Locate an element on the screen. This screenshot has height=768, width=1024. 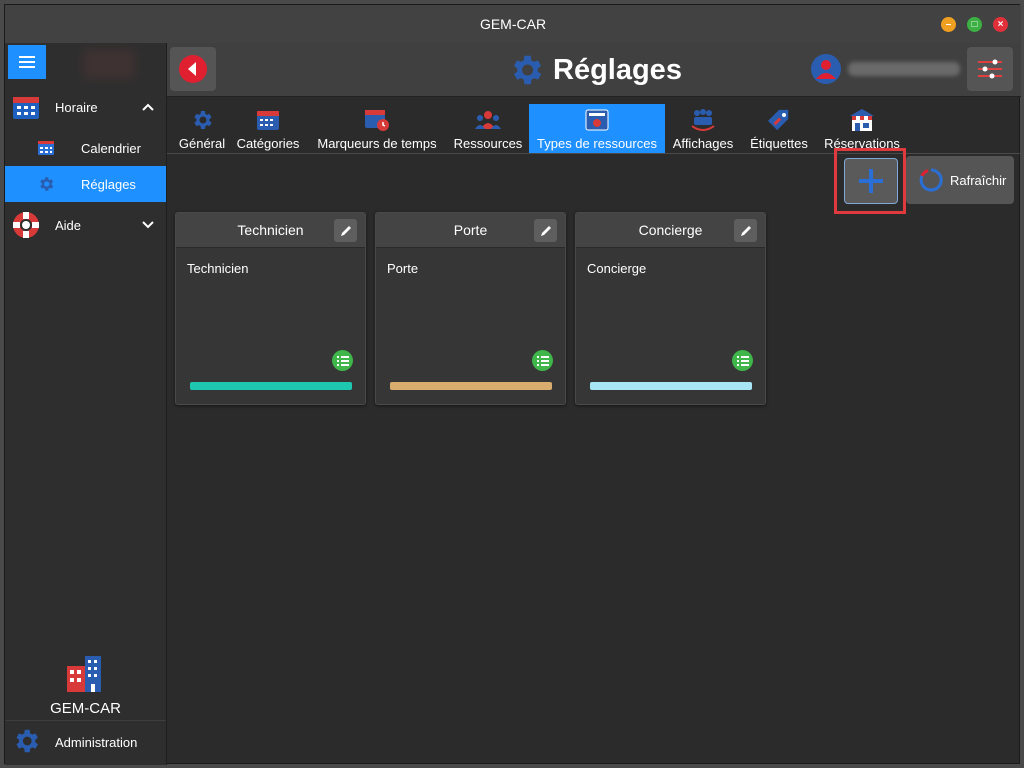
window-title: GEM-CAR is located at coordinates (513, 24).